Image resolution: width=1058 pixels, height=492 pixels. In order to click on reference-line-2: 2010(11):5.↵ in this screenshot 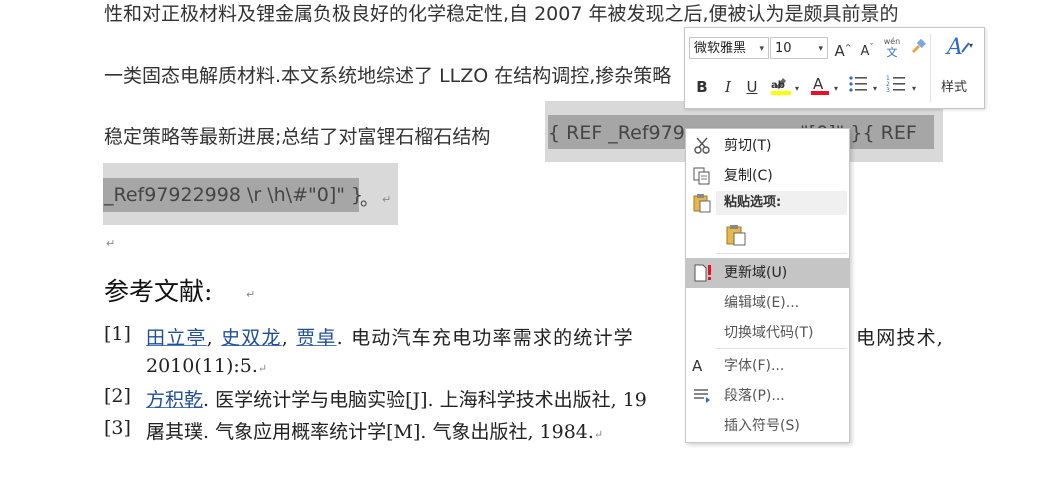, I will do `click(207, 366)`.